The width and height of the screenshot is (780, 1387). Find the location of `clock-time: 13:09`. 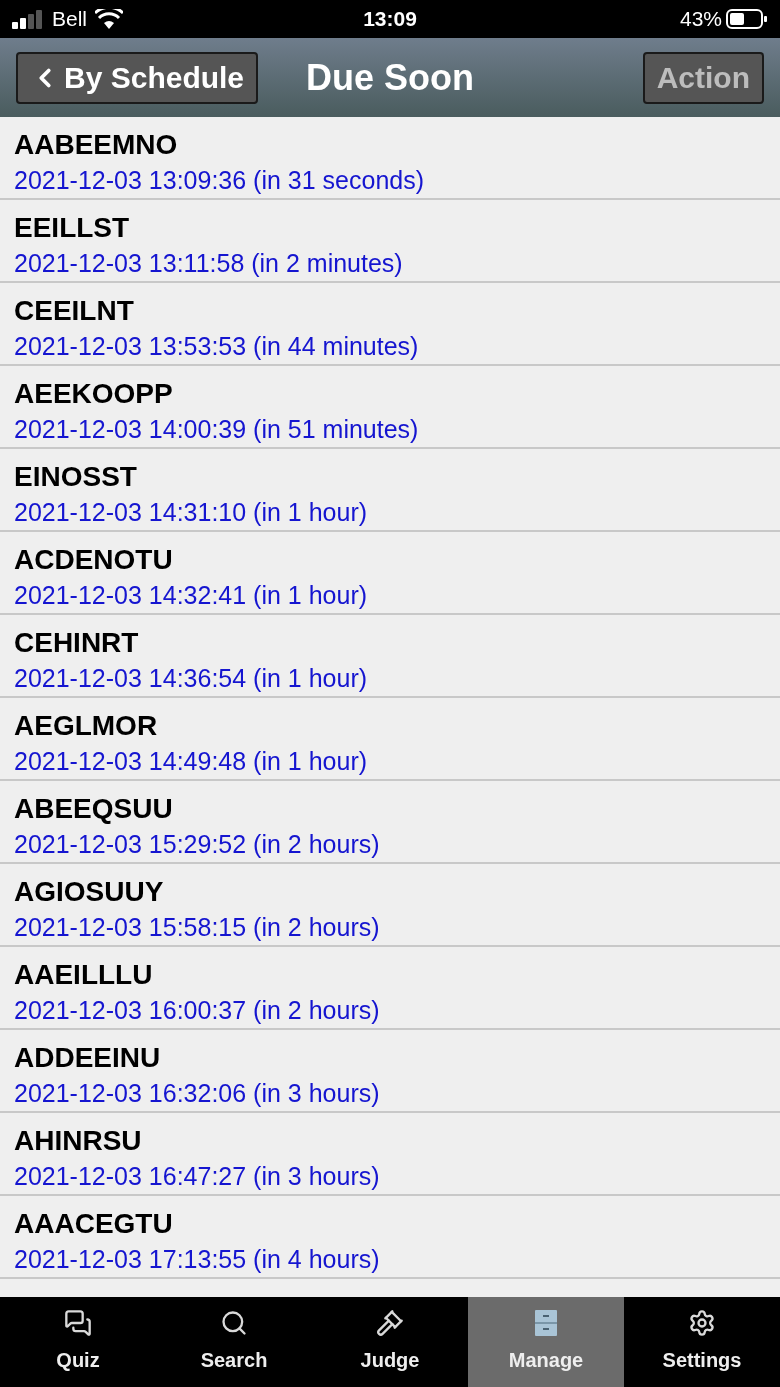

clock-time: 13:09 is located at coordinates (390, 19).